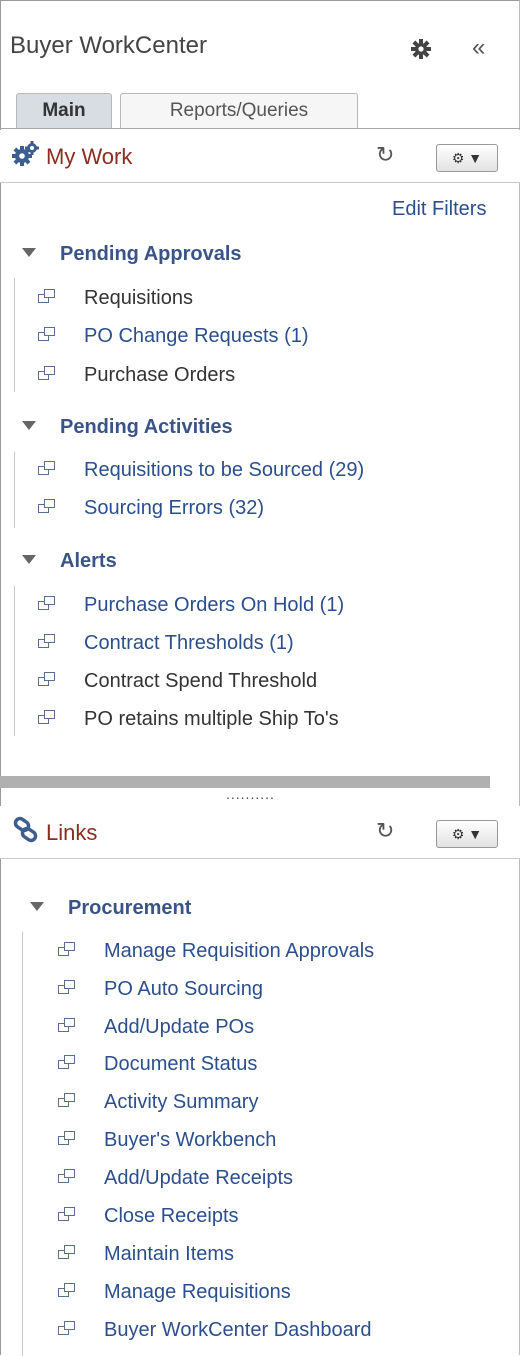  I want to click on section-procurement: Procurement, so click(110, 908).